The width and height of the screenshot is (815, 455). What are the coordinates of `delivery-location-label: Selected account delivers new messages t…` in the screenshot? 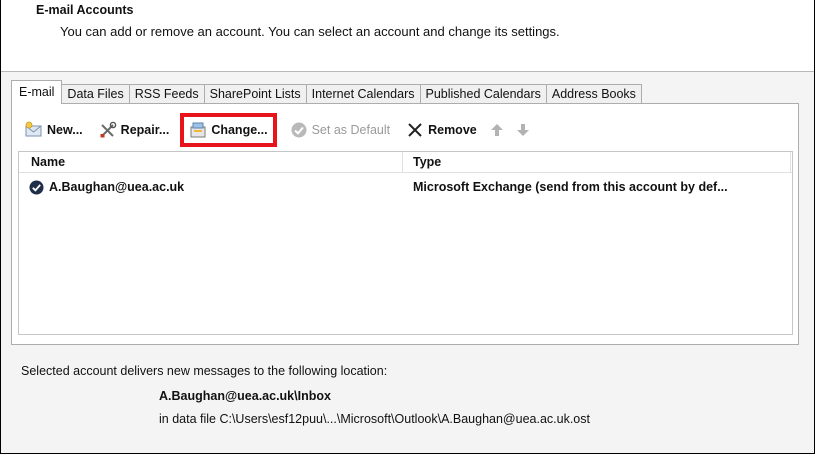 It's located at (204, 371).